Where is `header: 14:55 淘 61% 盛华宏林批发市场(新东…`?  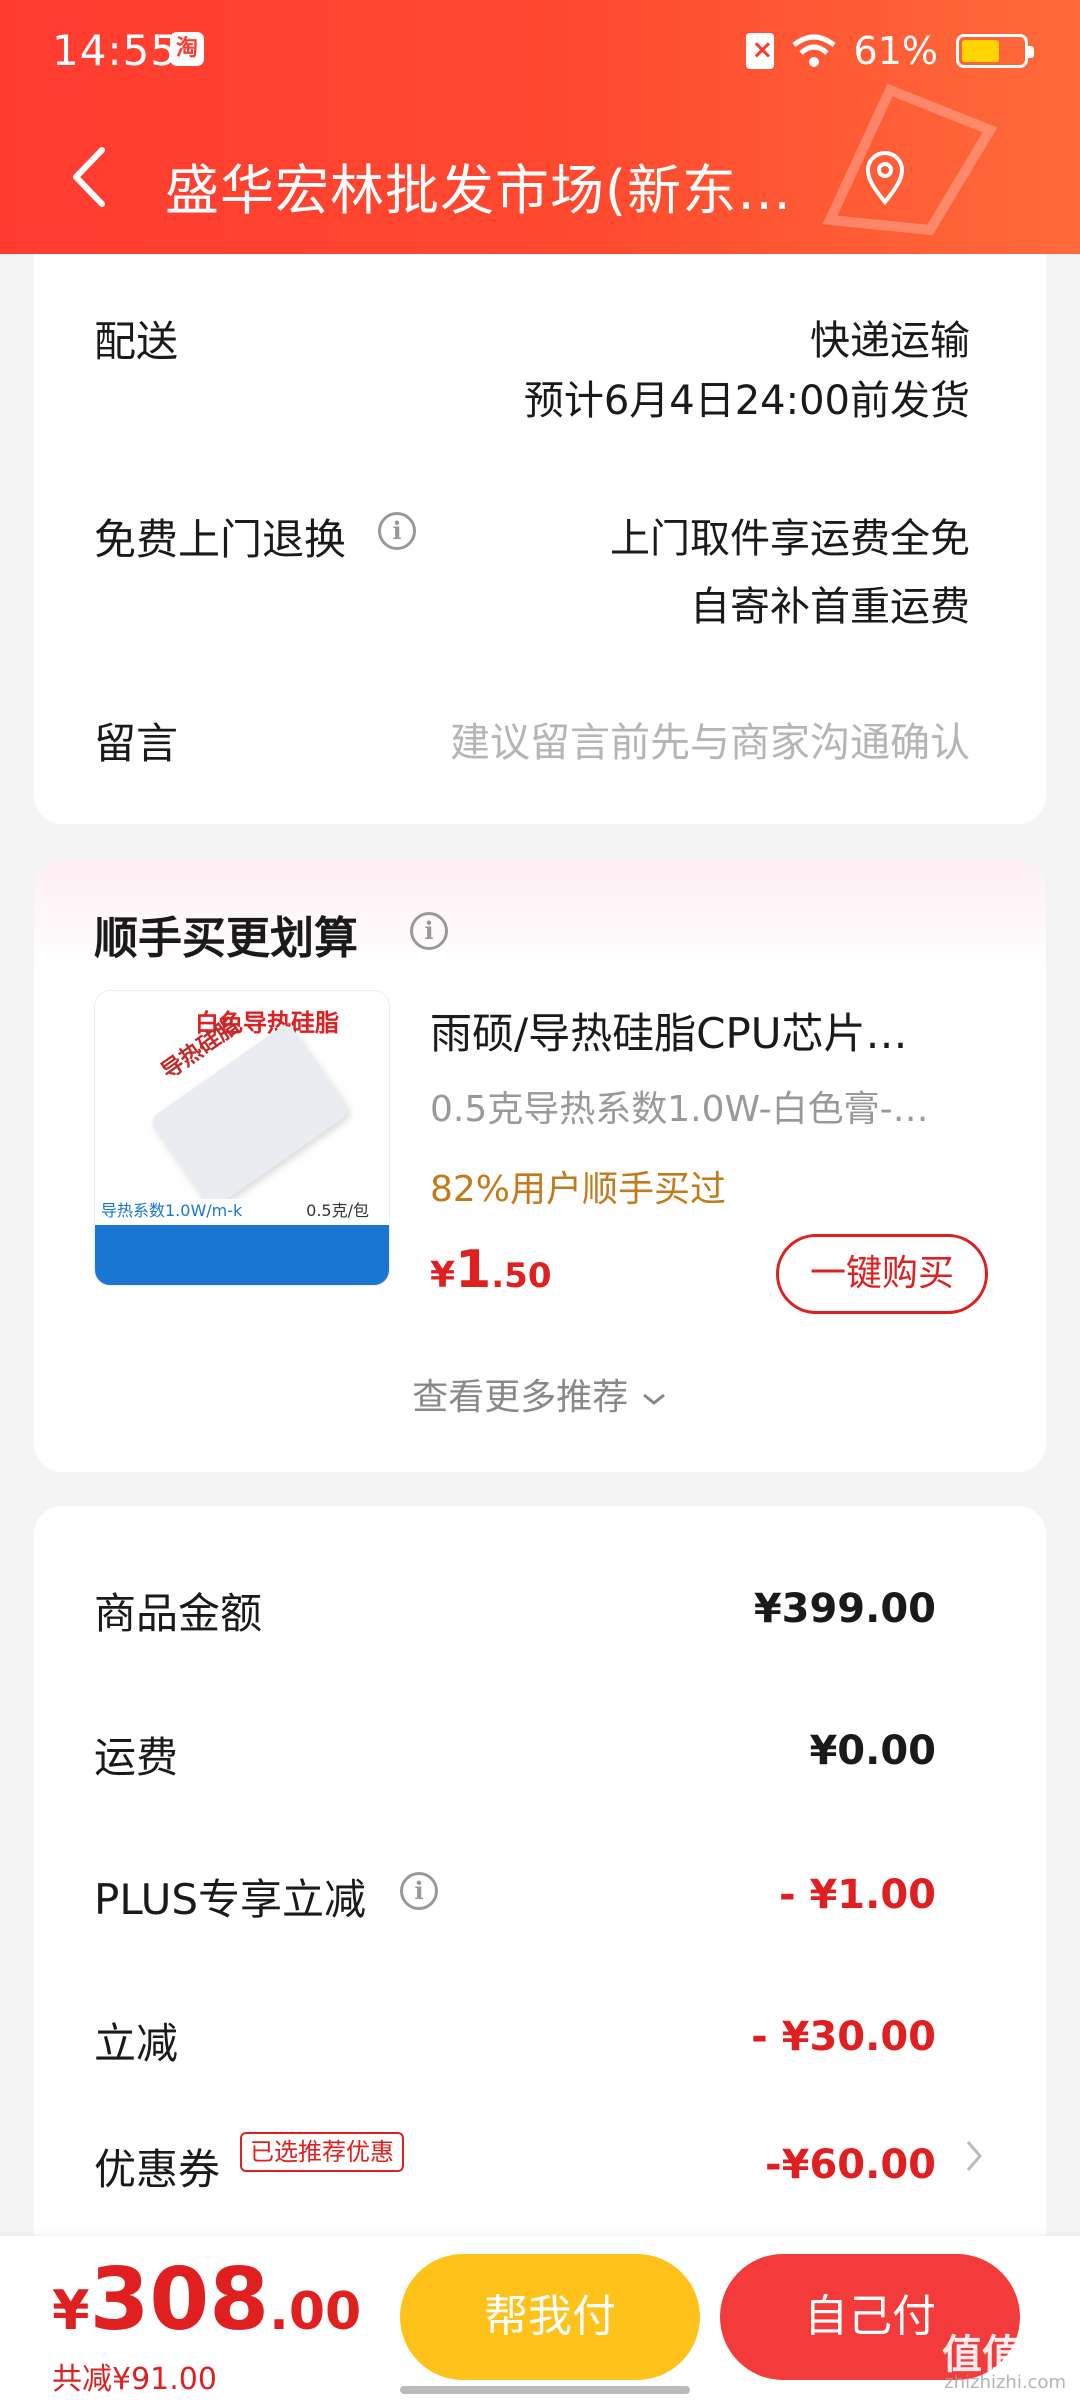 header: 14:55 淘 61% 盛华宏林批发市场(新东… is located at coordinates (540, 127).